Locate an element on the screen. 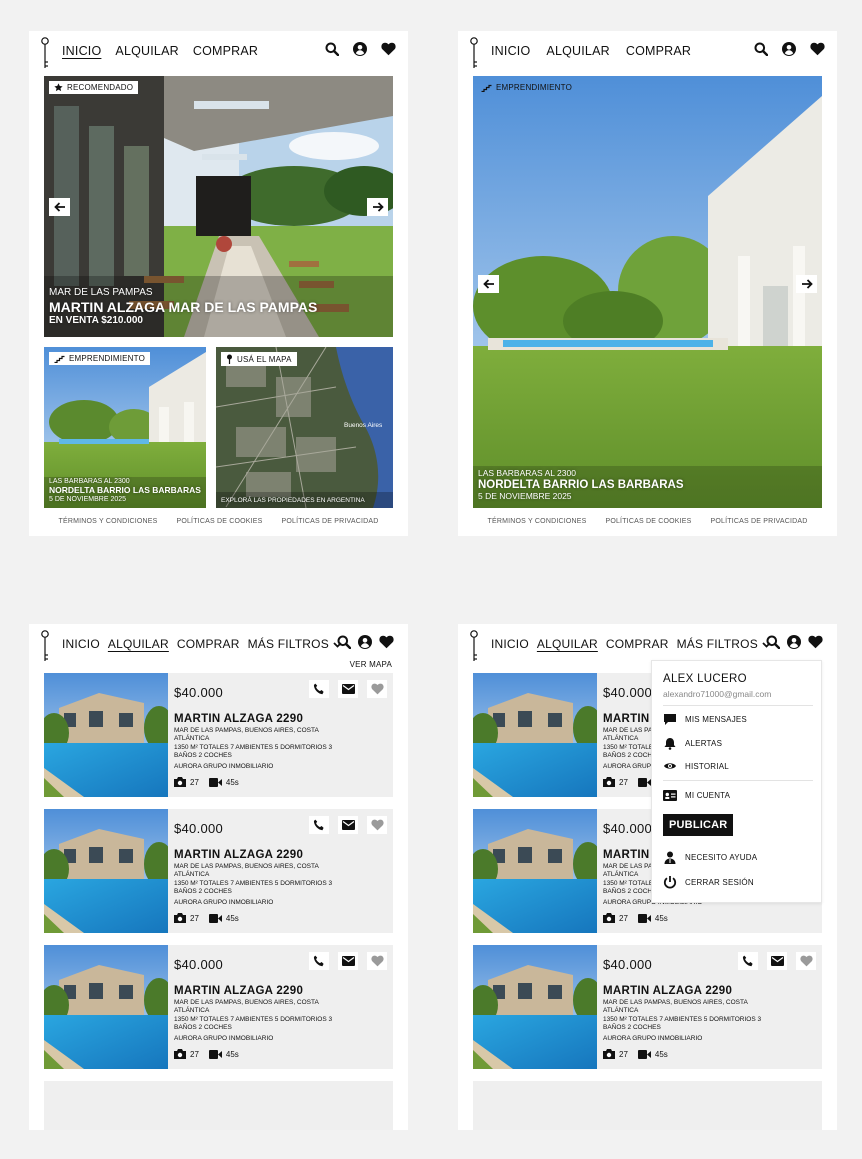 The width and height of the screenshot is (862, 1159). publicar-button: PUBLICAR is located at coordinates (698, 825).